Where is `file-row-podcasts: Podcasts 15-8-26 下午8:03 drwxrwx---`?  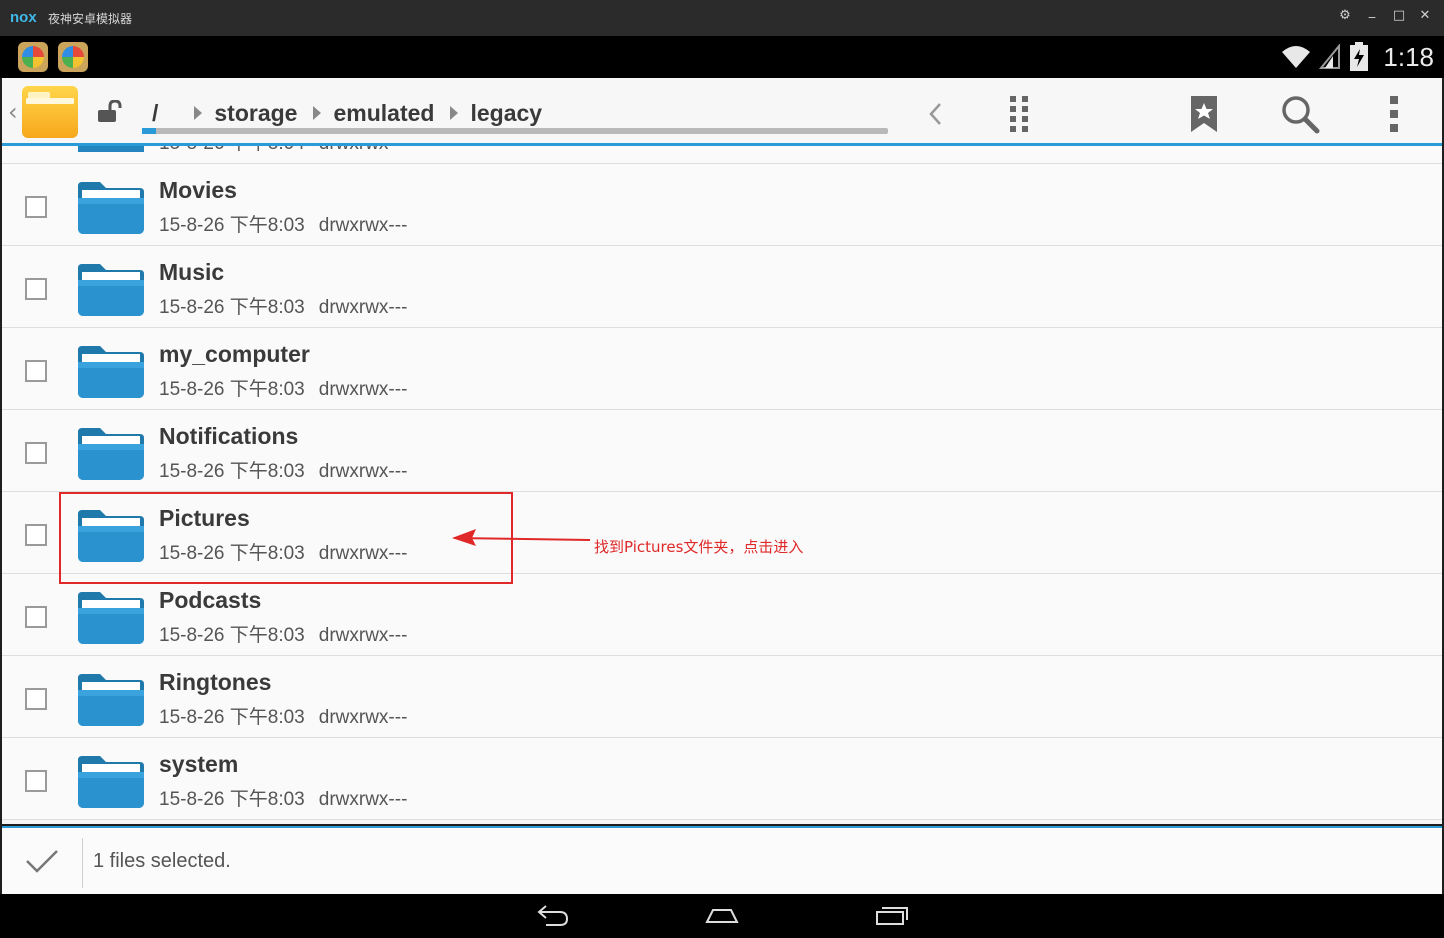
file-row-podcasts: Podcasts 15-8-26 下午8:03 drwxrwx--- is located at coordinates (722, 615).